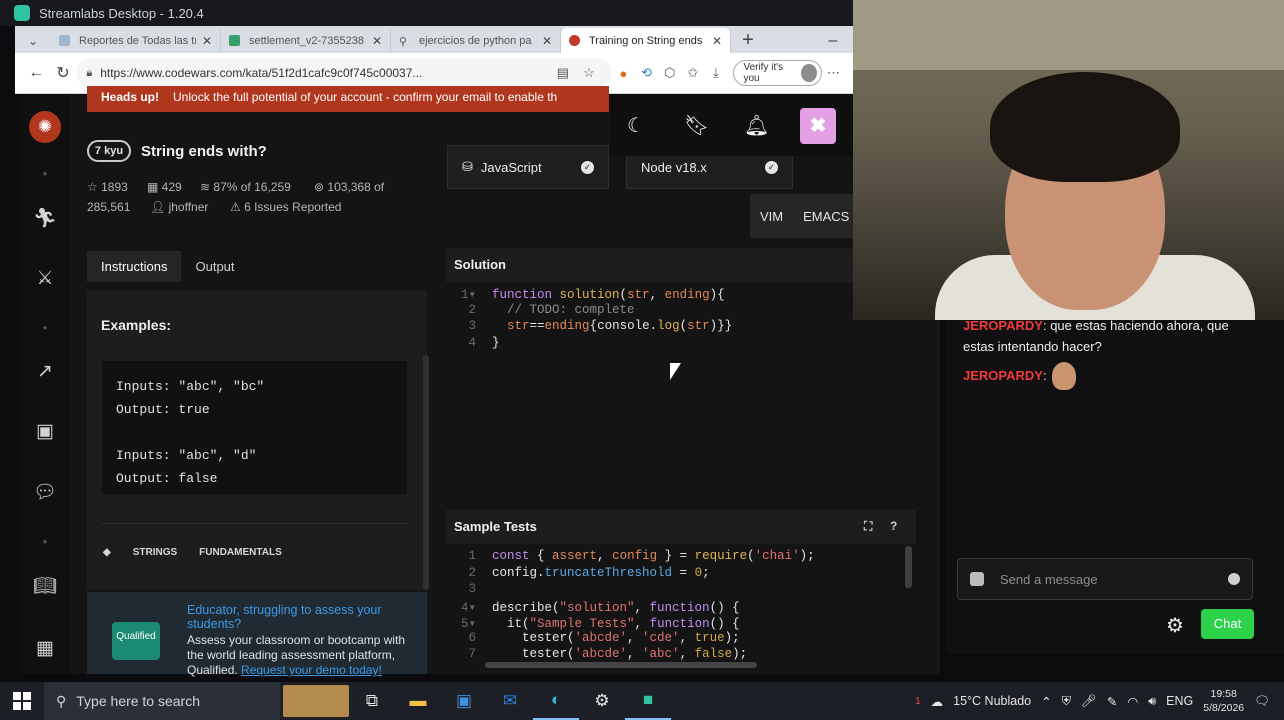 The width and height of the screenshot is (1284, 720). Describe the element at coordinates (646, 40) in the screenshot. I see `browser-tab-training: Training on String ends ✕` at that location.